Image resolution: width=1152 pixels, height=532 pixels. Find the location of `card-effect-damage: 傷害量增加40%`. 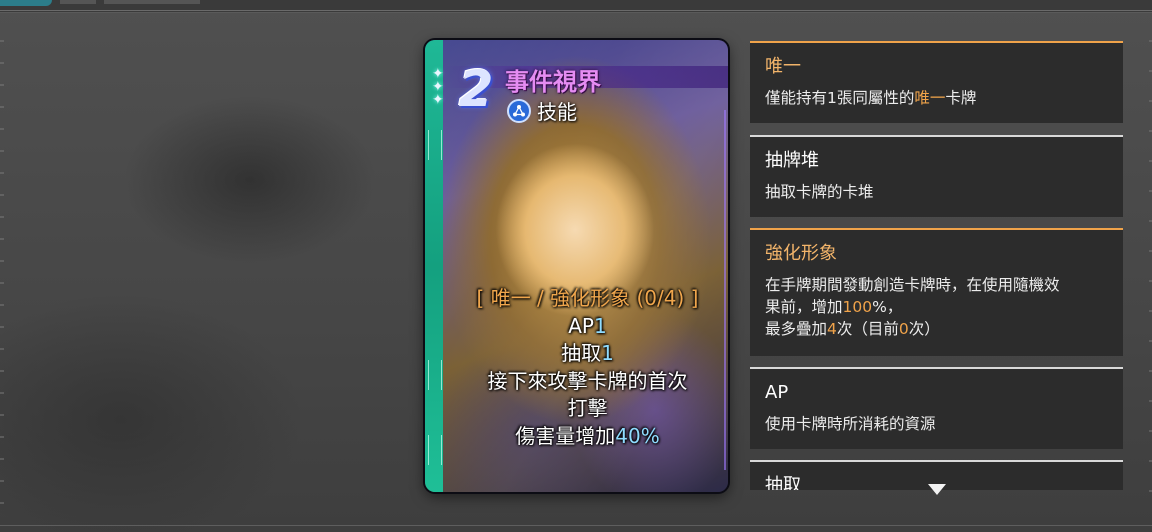

card-effect-damage: 傷害量增加40% is located at coordinates (587, 437).